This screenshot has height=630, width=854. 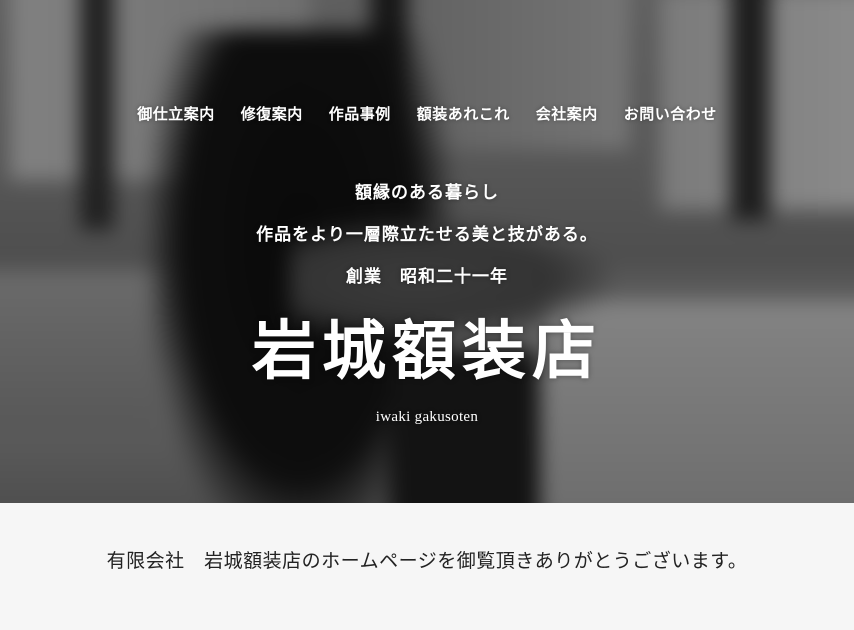 What do you see at coordinates (427, 277) in the screenshot?
I see `hero-founding: 創業 昭和二十一年` at bounding box center [427, 277].